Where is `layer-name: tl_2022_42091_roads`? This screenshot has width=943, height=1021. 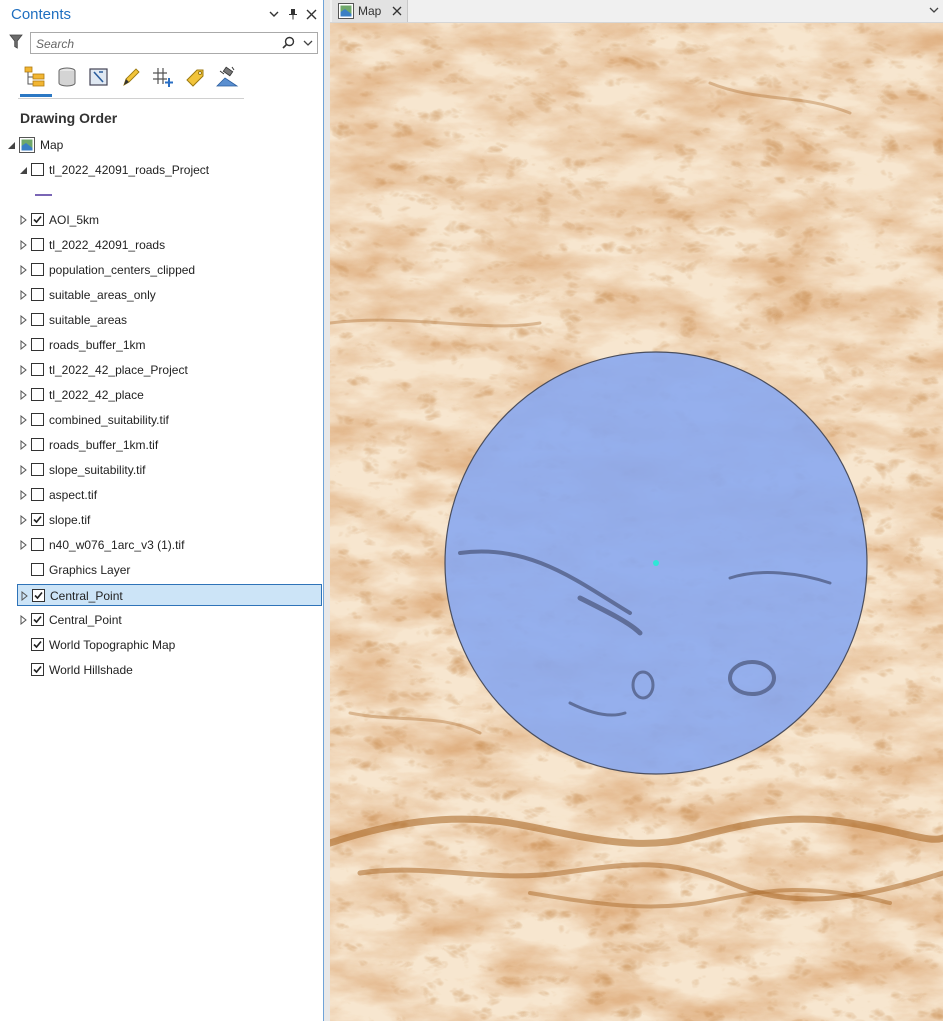 layer-name: tl_2022_42091_roads is located at coordinates (107, 245).